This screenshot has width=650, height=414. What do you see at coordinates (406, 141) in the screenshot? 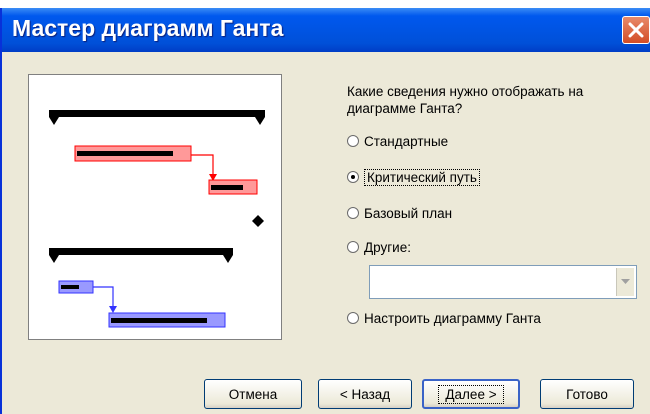
I see `option-standard-label: Стандартные` at bounding box center [406, 141].